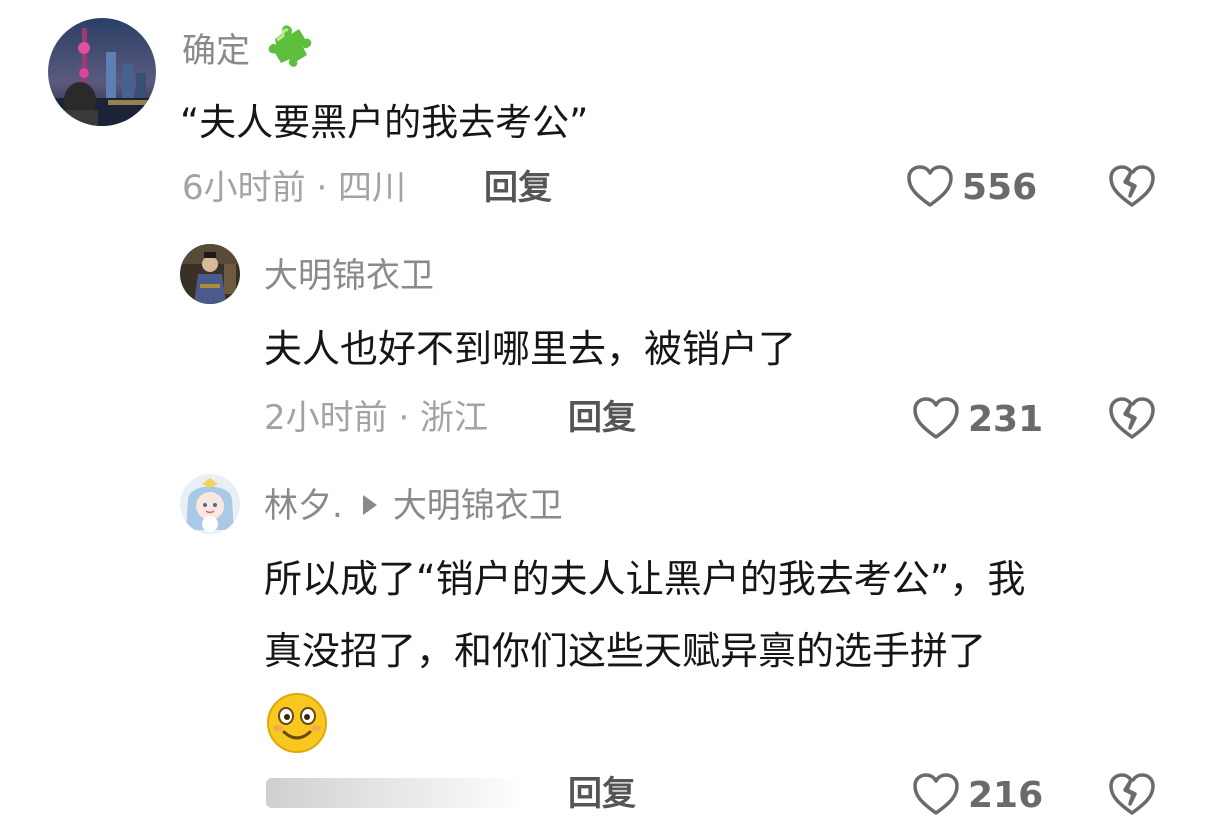  I want to click on like-count: 216, so click(1006, 795).